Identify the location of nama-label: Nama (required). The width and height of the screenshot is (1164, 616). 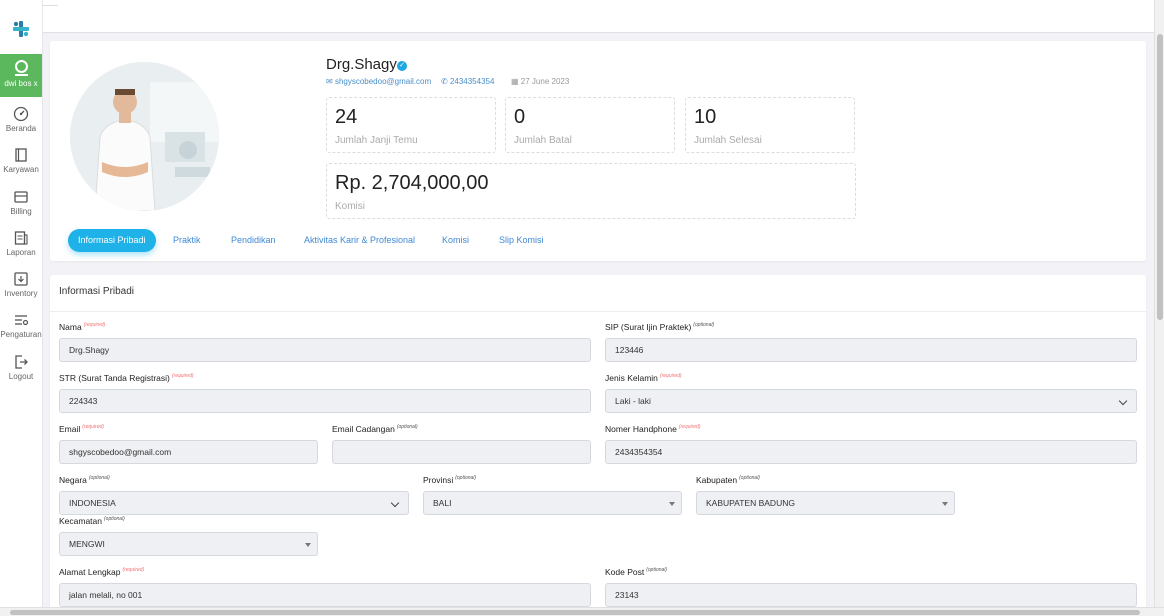
(82, 327).